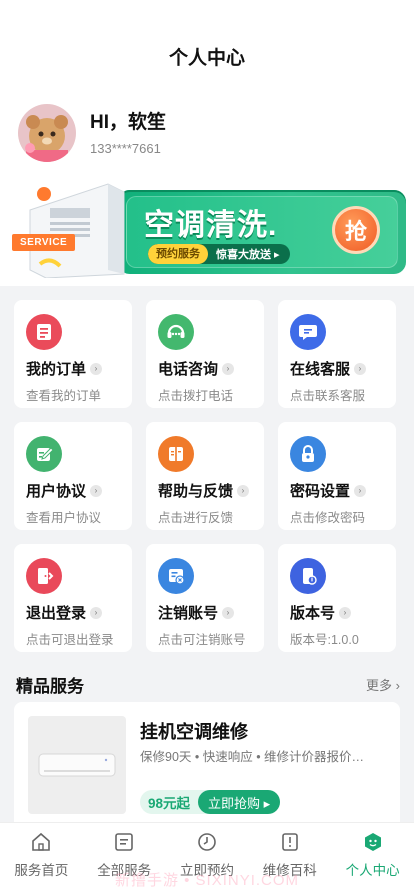 This screenshot has width=414, height=896. I want to click on menu-item-sub: 点击可退出登录, so click(70, 640).